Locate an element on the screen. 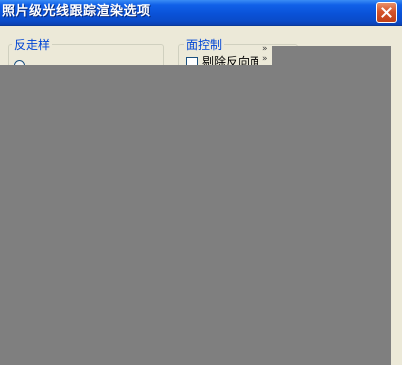 The width and height of the screenshot is (402, 365). dialog-body-right-edge is located at coordinates (396, 205).